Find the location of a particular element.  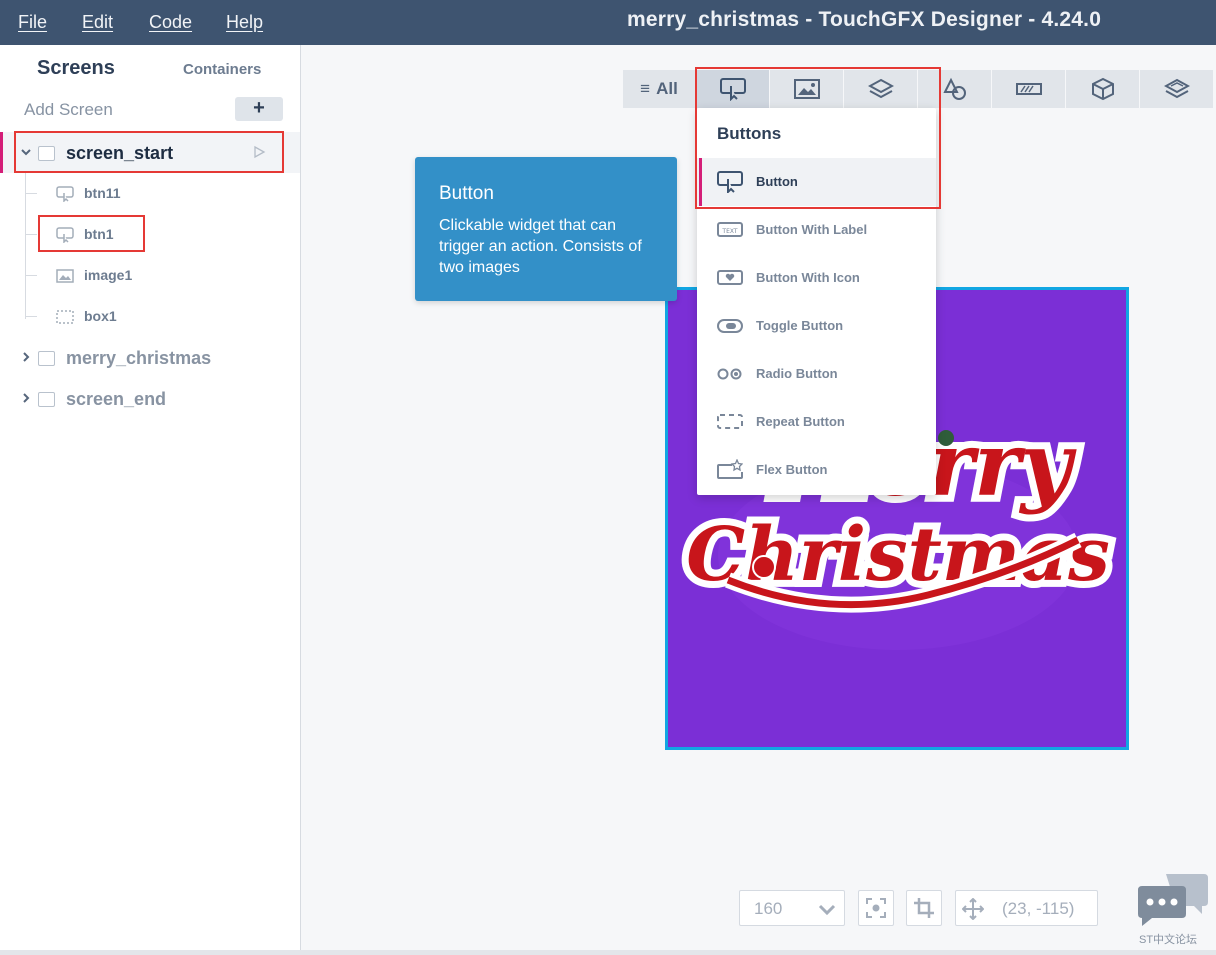

radio-icon is located at coordinates (730, 374).